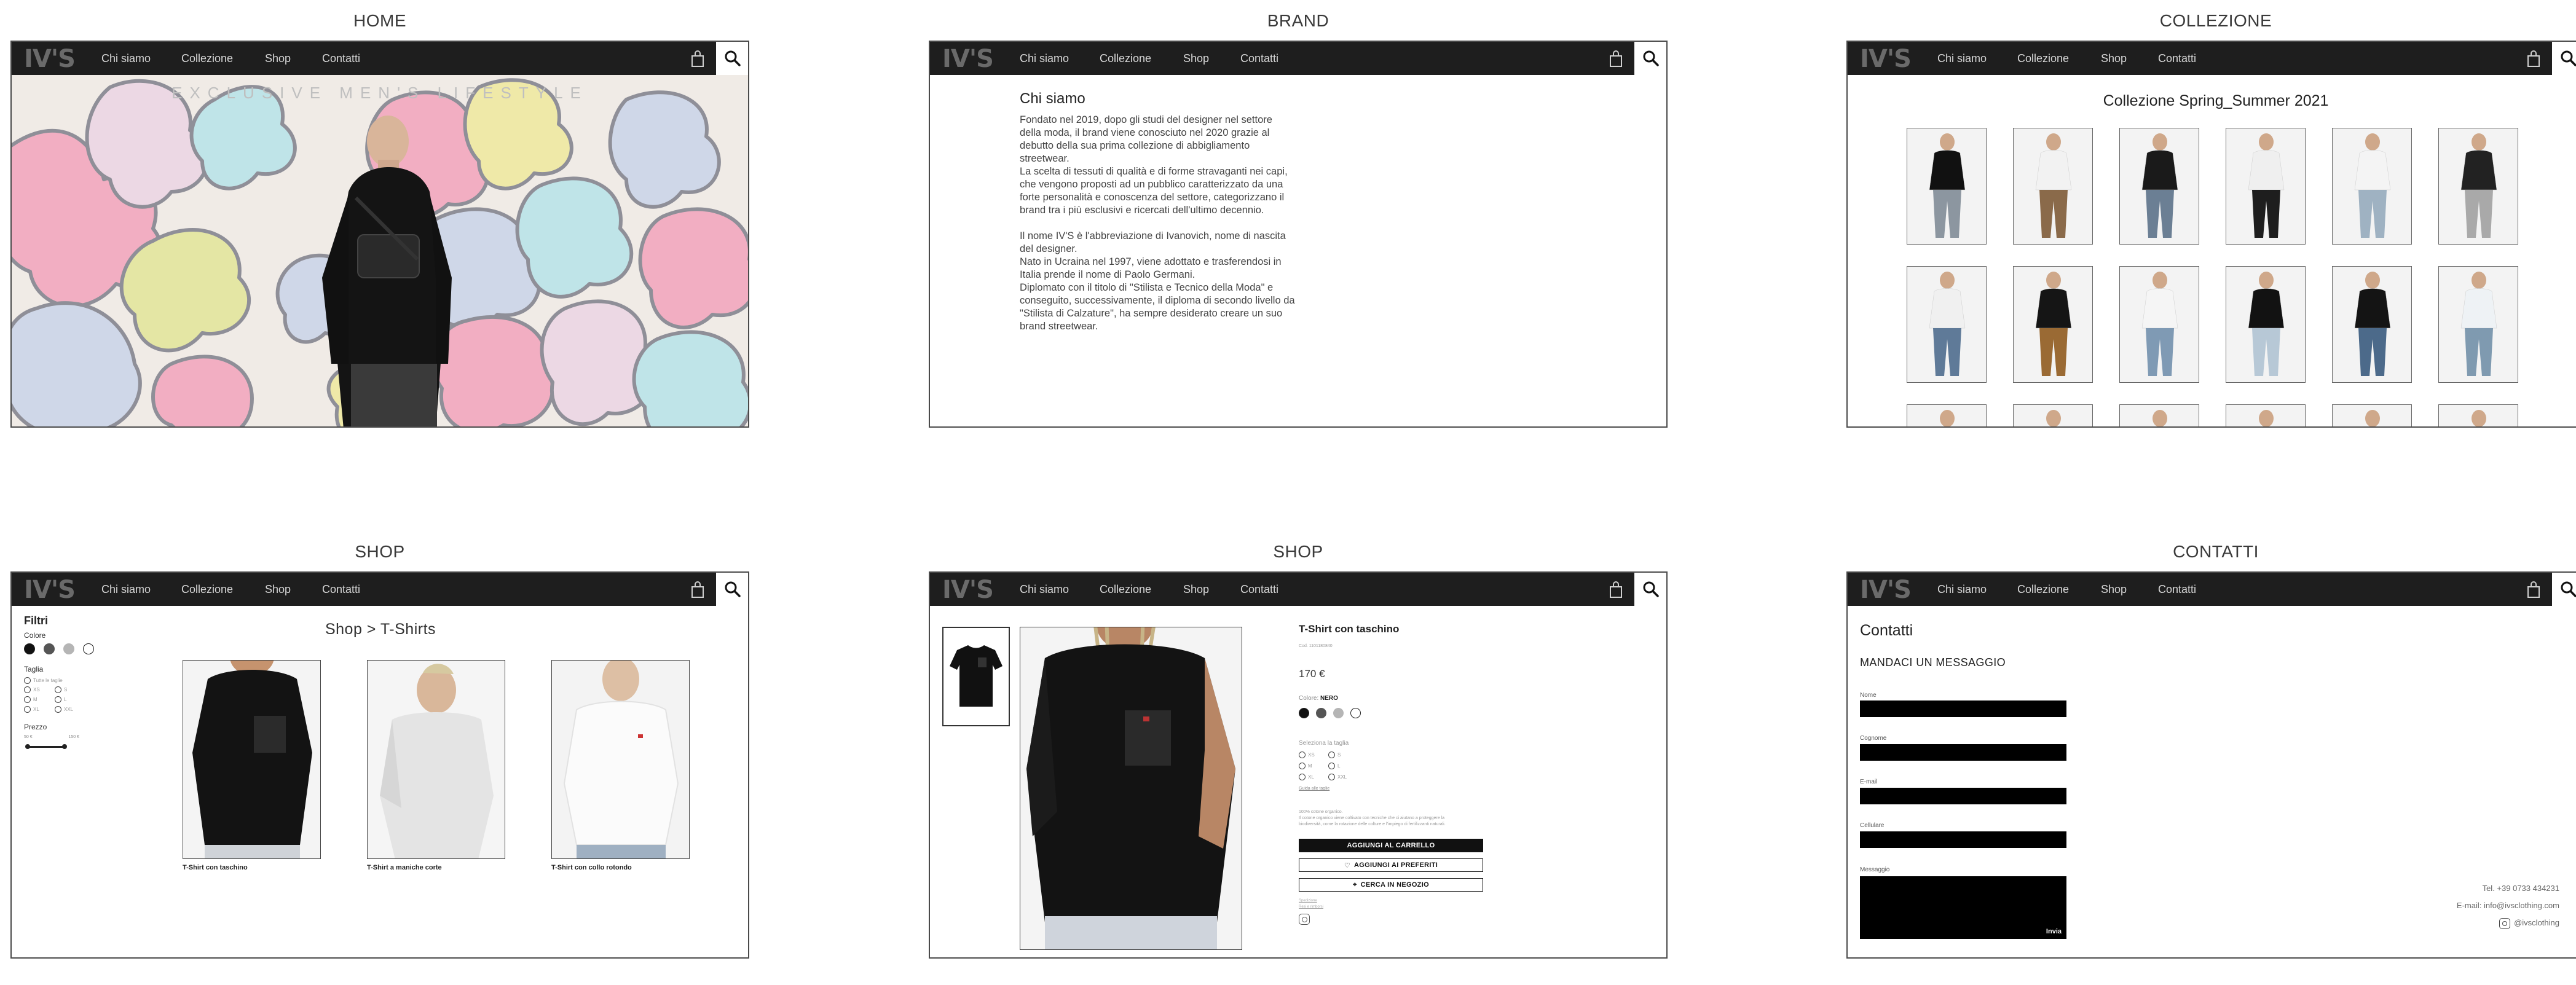  What do you see at coordinates (1343, 766) in the screenshot?
I see `size-option: L` at bounding box center [1343, 766].